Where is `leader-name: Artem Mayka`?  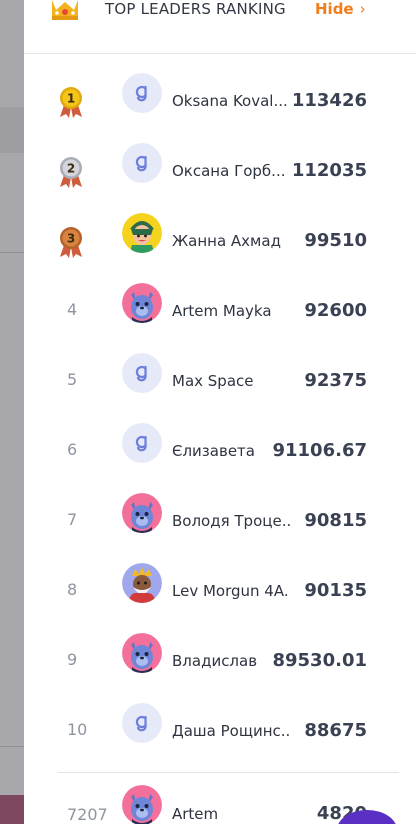 leader-name: Artem Mayka is located at coordinates (222, 311).